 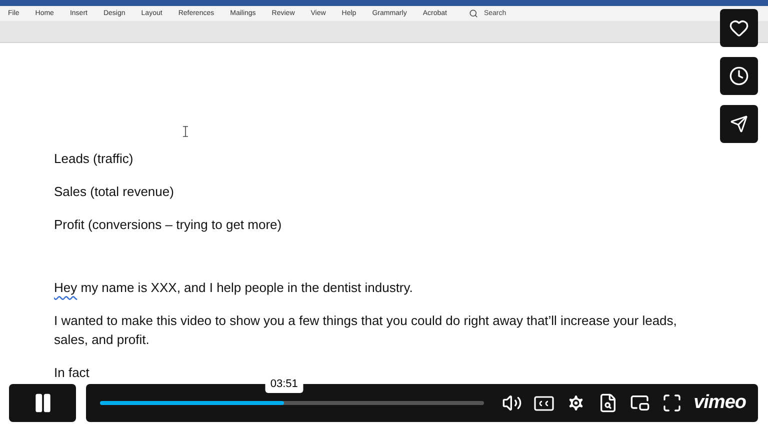 I want to click on picture-in-picture-icon, so click(x=640, y=403).